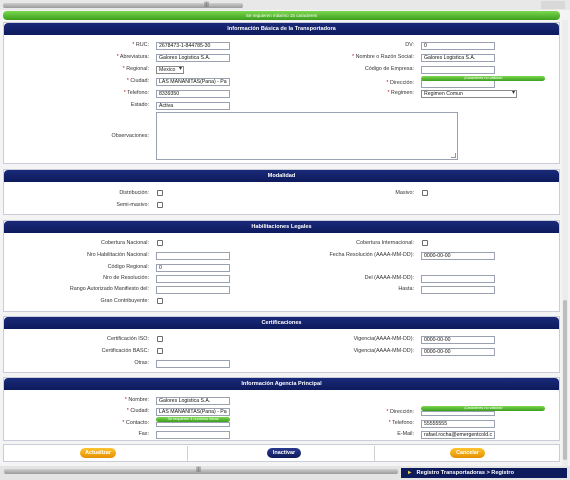  What do you see at coordinates (465, 473) in the screenshot?
I see `breadcrumb-text: Registro Transportadoras > Registro` at bounding box center [465, 473].